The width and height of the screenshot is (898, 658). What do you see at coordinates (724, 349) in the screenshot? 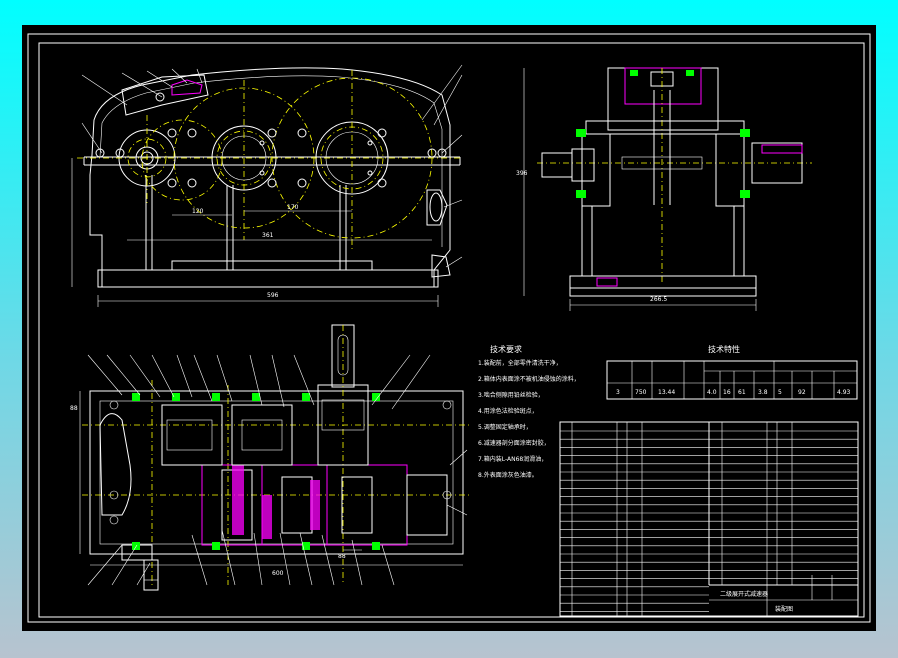
I see `spec-heading: 技术特性` at bounding box center [724, 349].